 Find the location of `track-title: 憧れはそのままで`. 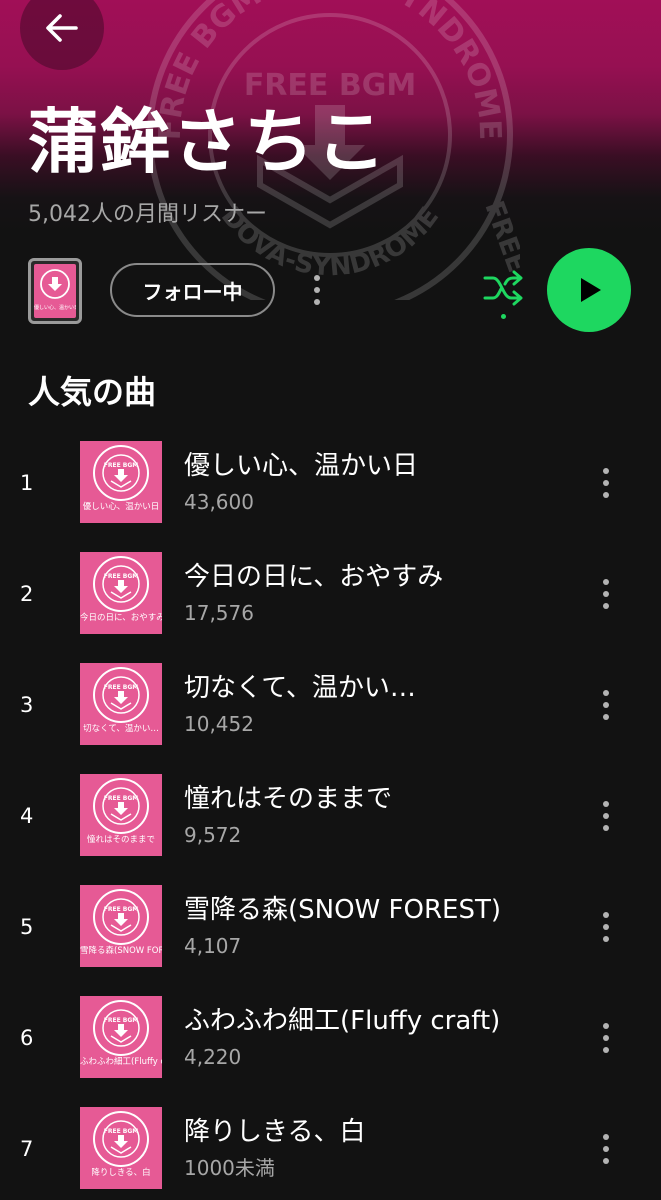

track-title: 憧れはそのままで is located at coordinates (288, 799).